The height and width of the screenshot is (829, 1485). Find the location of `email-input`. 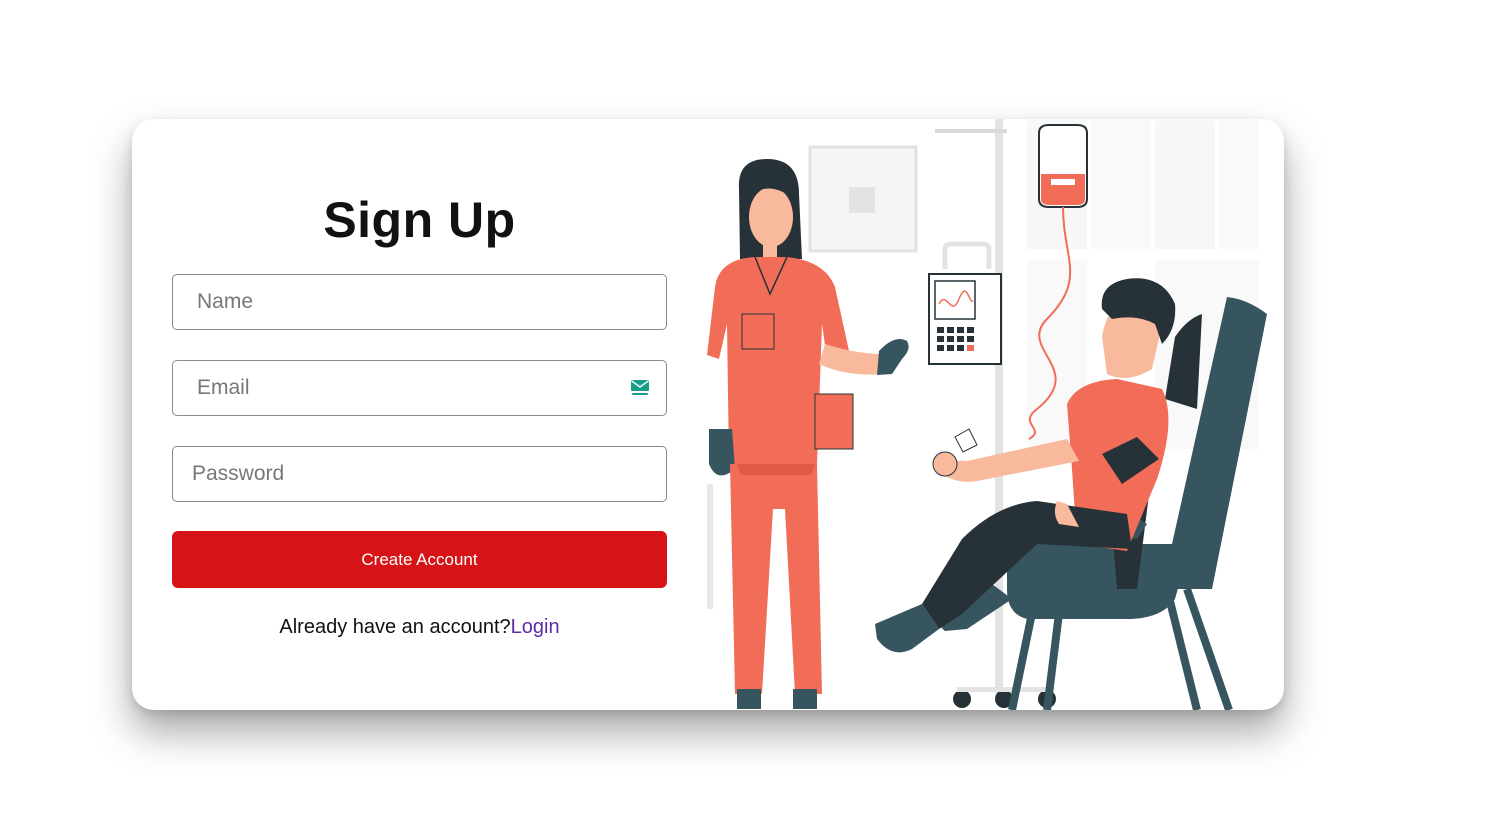

email-input is located at coordinates (419, 388).